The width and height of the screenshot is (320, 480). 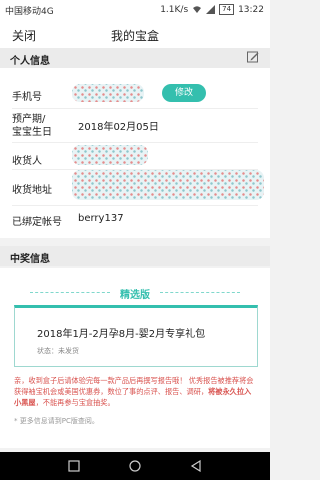 What do you see at coordinates (101, 218) in the screenshot?
I see `account-value: berry137` at bounding box center [101, 218].